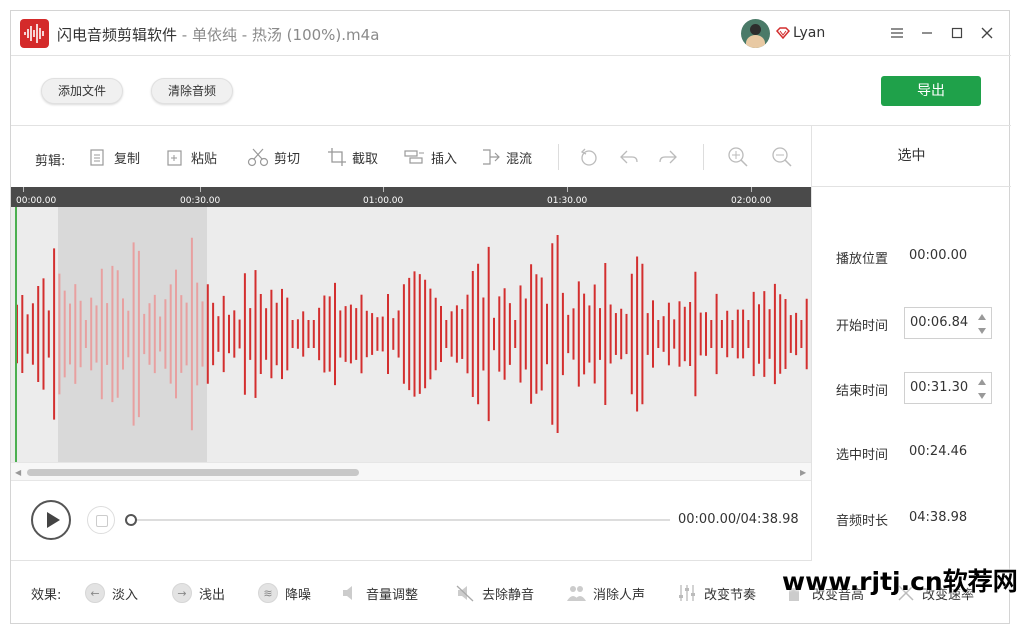 This screenshot has height=624, width=1020. What do you see at coordinates (101, 520) in the screenshot?
I see `stop-button` at bounding box center [101, 520].